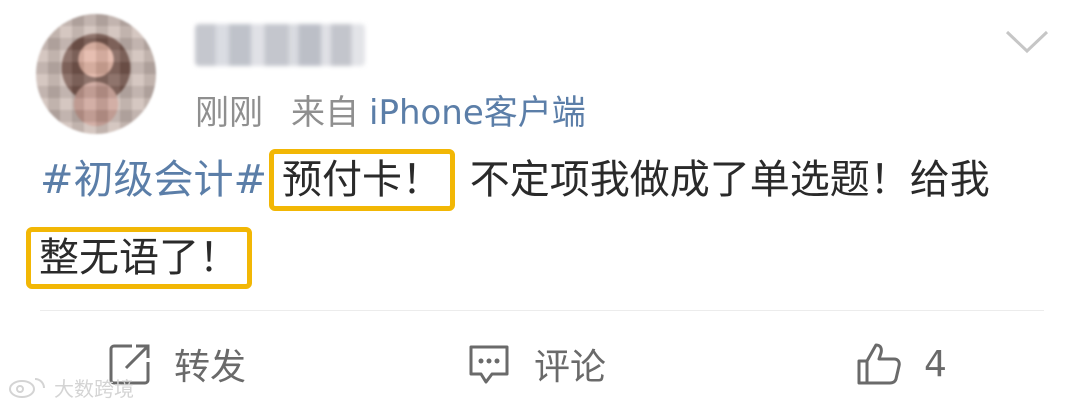 The width and height of the screenshot is (1080, 409). What do you see at coordinates (489, 364) in the screenshot?
I see `comment-icon` at bounding box center [489, 364].